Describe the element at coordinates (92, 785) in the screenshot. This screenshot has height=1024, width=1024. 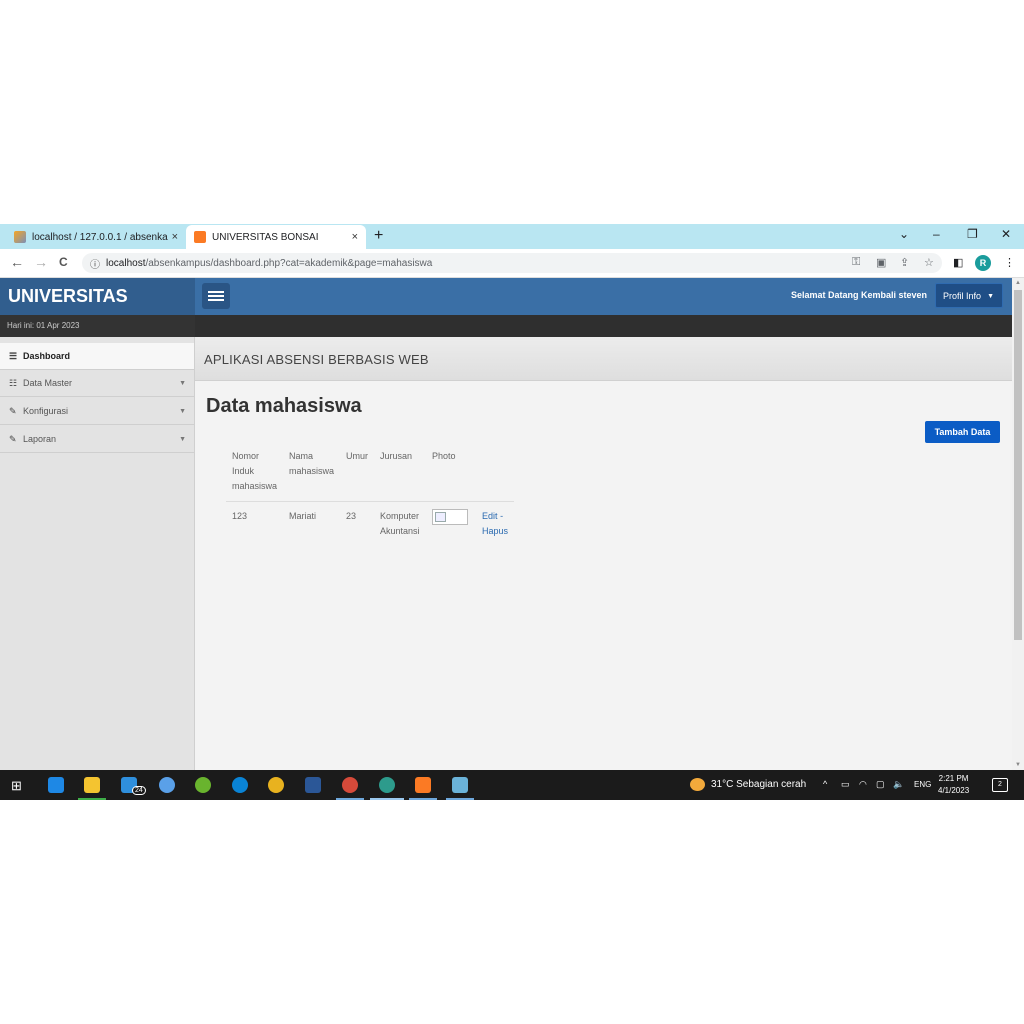
I see `file-explorer-icon` at that location.